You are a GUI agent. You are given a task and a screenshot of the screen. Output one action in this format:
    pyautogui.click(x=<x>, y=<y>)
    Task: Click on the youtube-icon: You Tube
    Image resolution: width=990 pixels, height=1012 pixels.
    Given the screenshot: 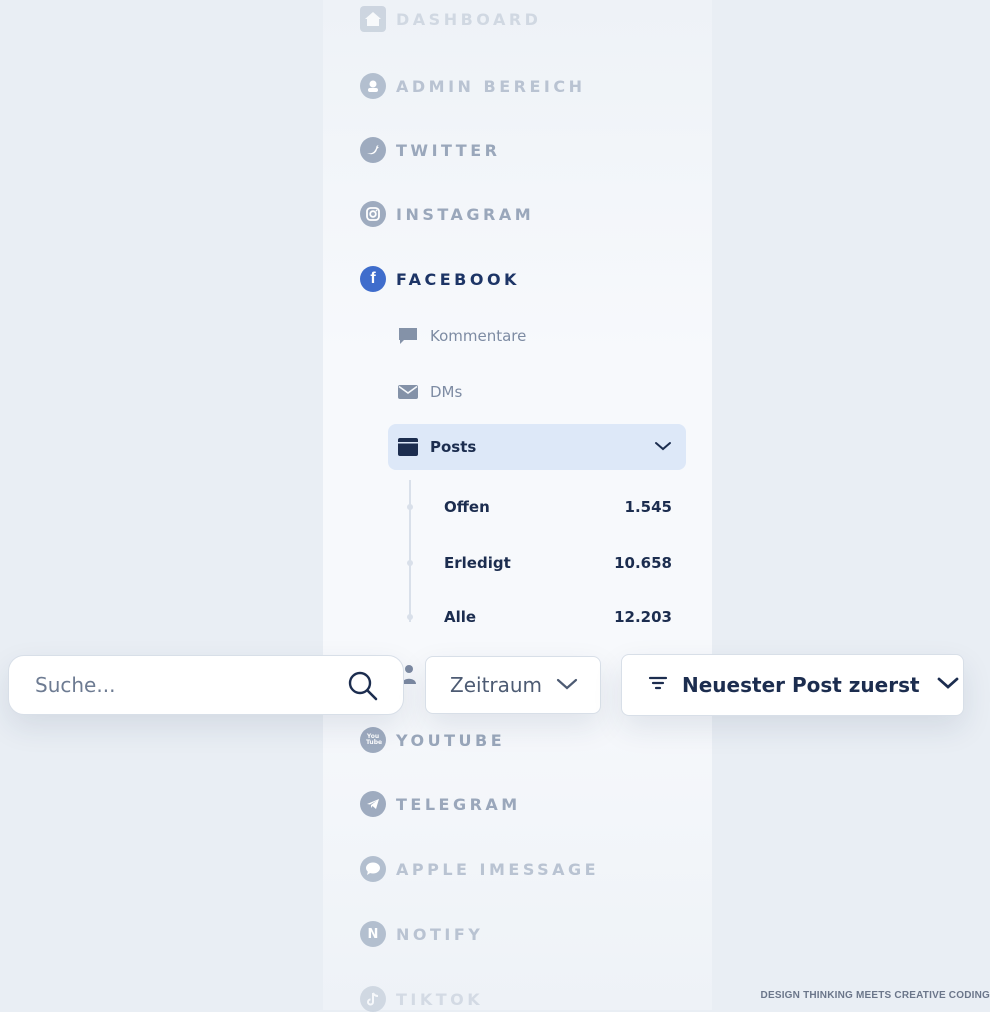 What is the action you would take?
    pyautogui.click(x=373, y=740)
    